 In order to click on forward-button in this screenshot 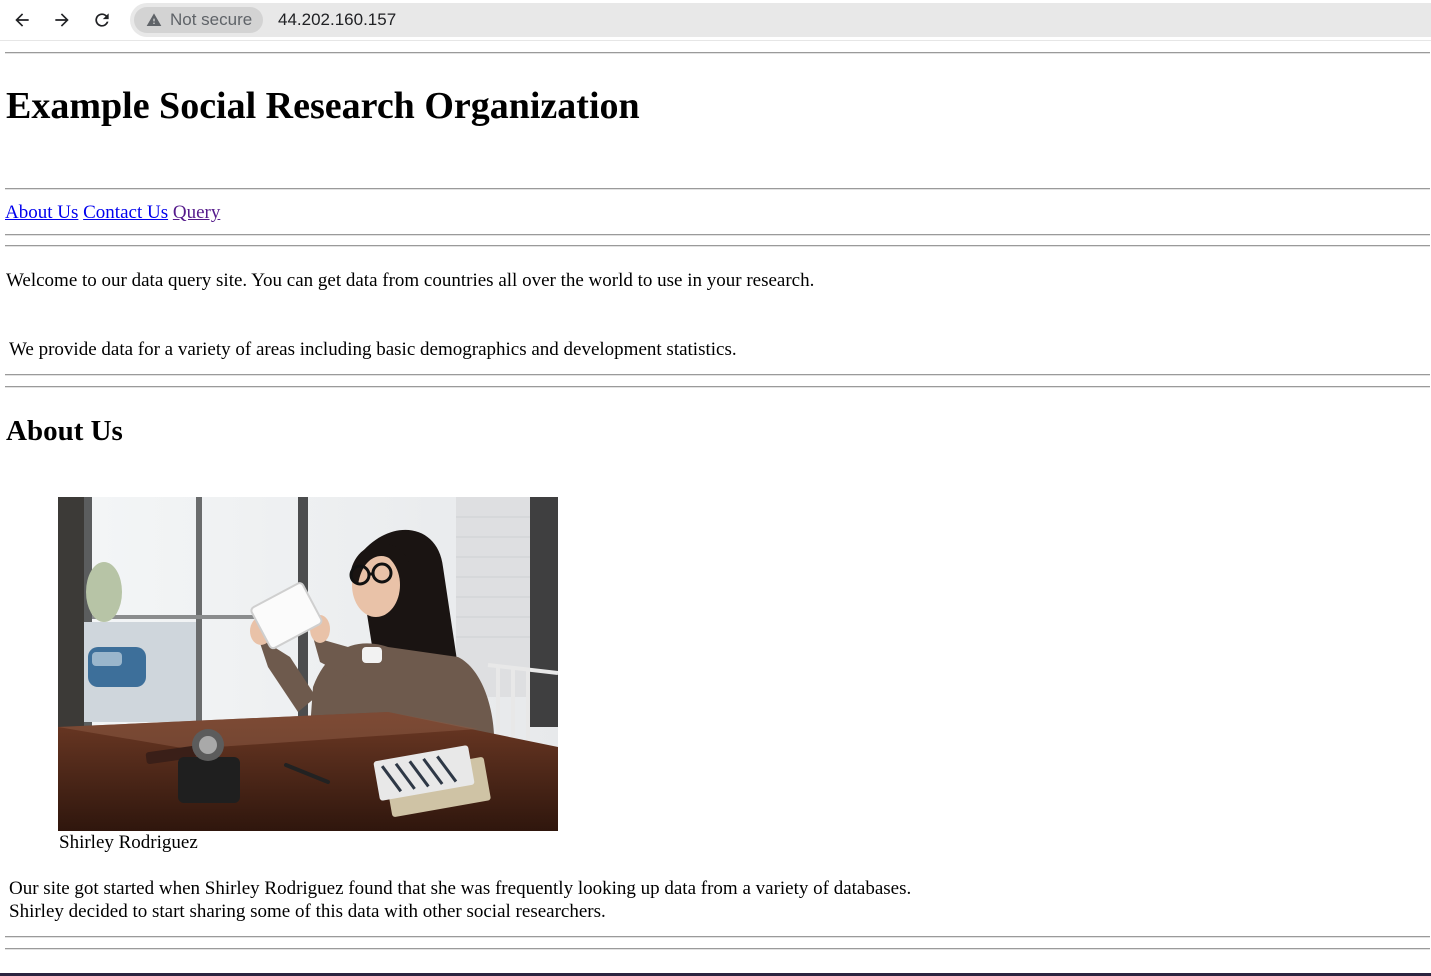, I will do `click(62, 20)`.